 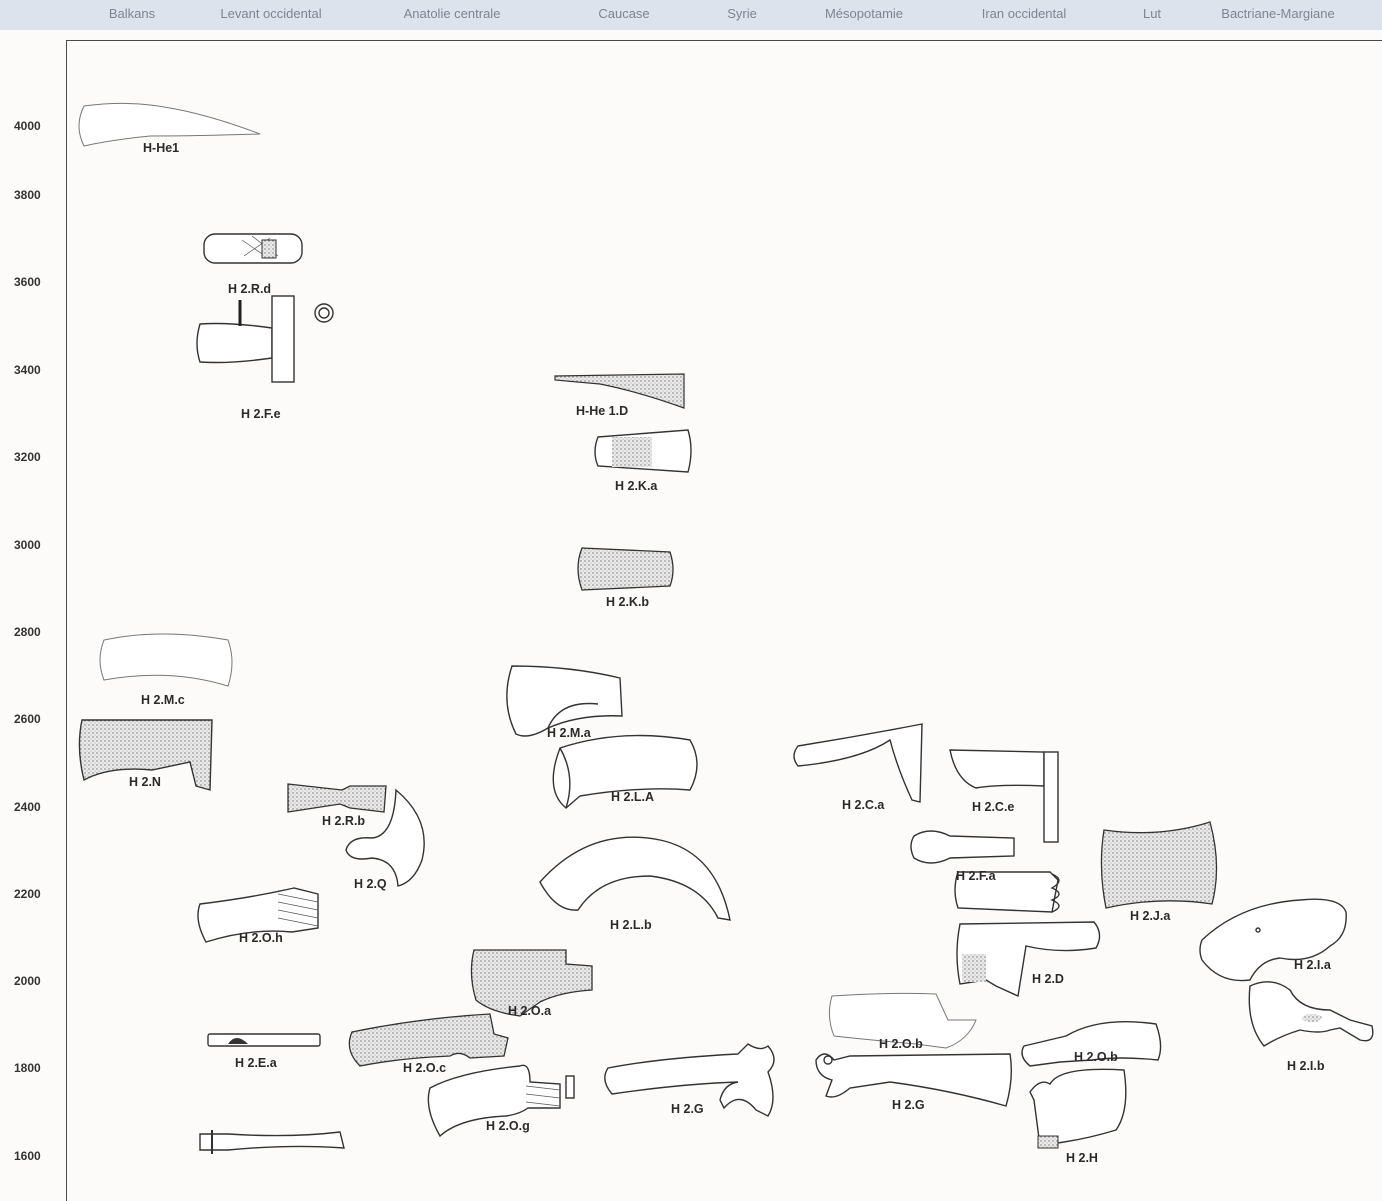 What do you see at coordinates (863, 805) in the screenshot?
I see `type-label-h2ca: H 2.C.a` at bounding box center [863, 805].